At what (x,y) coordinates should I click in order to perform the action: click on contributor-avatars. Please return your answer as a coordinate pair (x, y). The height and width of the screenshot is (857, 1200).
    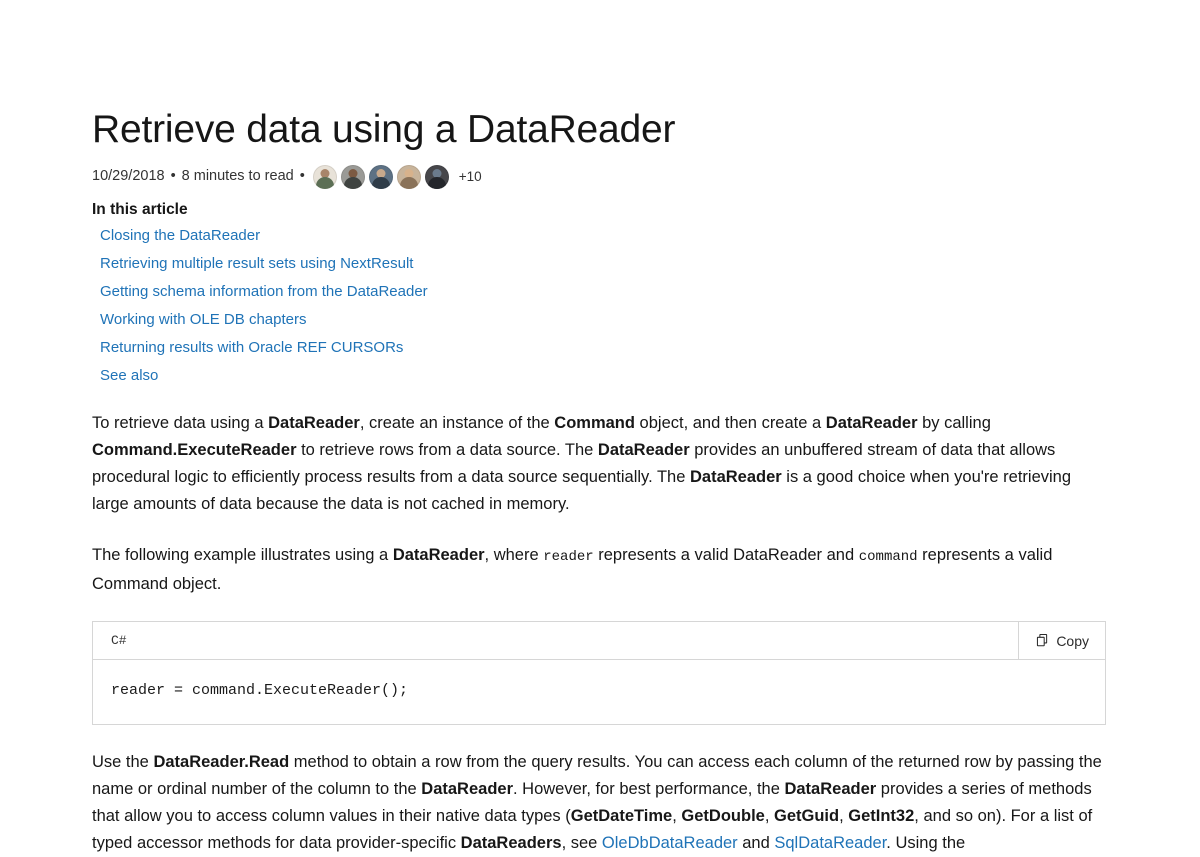
    Looking at the image, I should click on (382, 176).